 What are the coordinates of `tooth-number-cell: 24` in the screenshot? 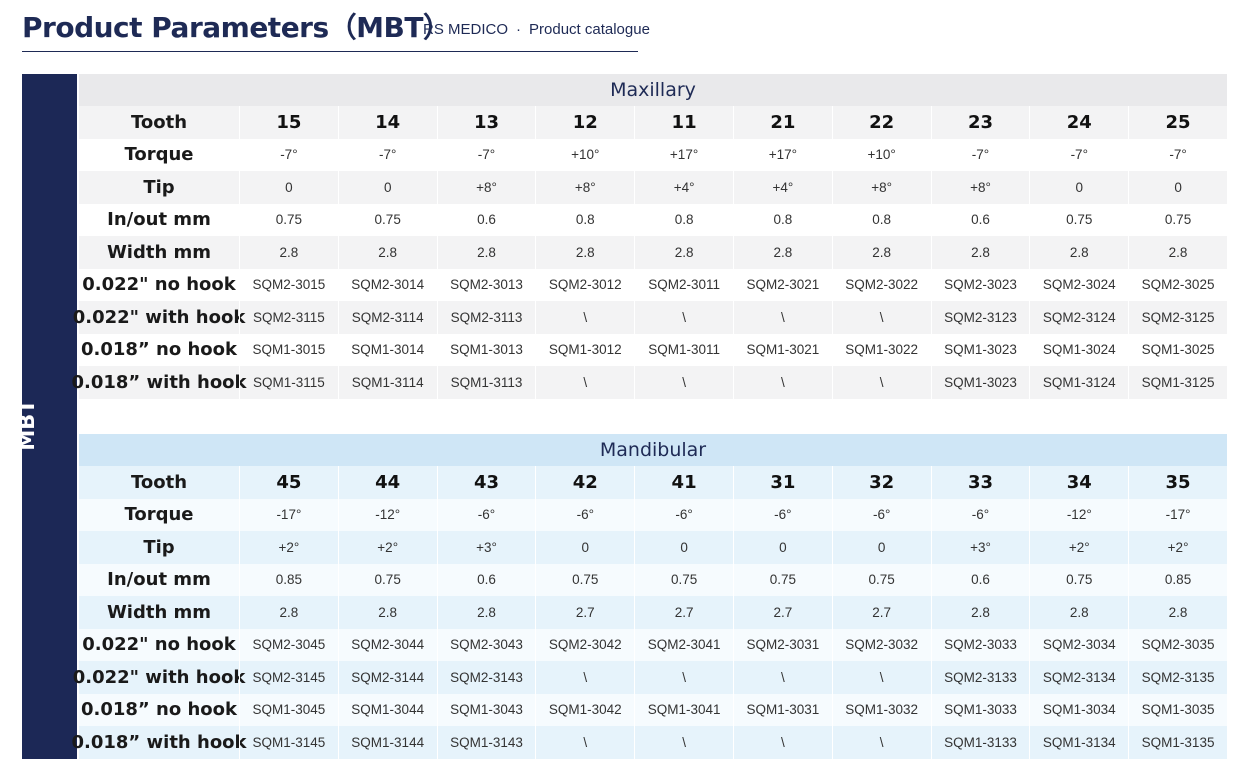 It's located at (1078, 122).